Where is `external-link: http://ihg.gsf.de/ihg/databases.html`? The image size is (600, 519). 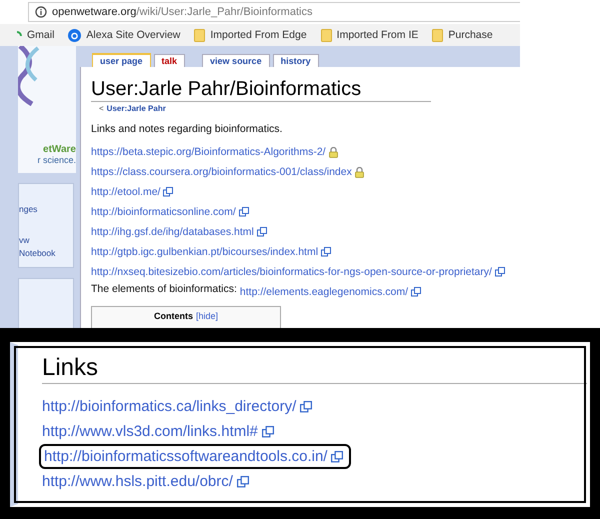 external-link: http://ihg.gsf.de/ihg/databases.html is located at coordinates (172, 232).